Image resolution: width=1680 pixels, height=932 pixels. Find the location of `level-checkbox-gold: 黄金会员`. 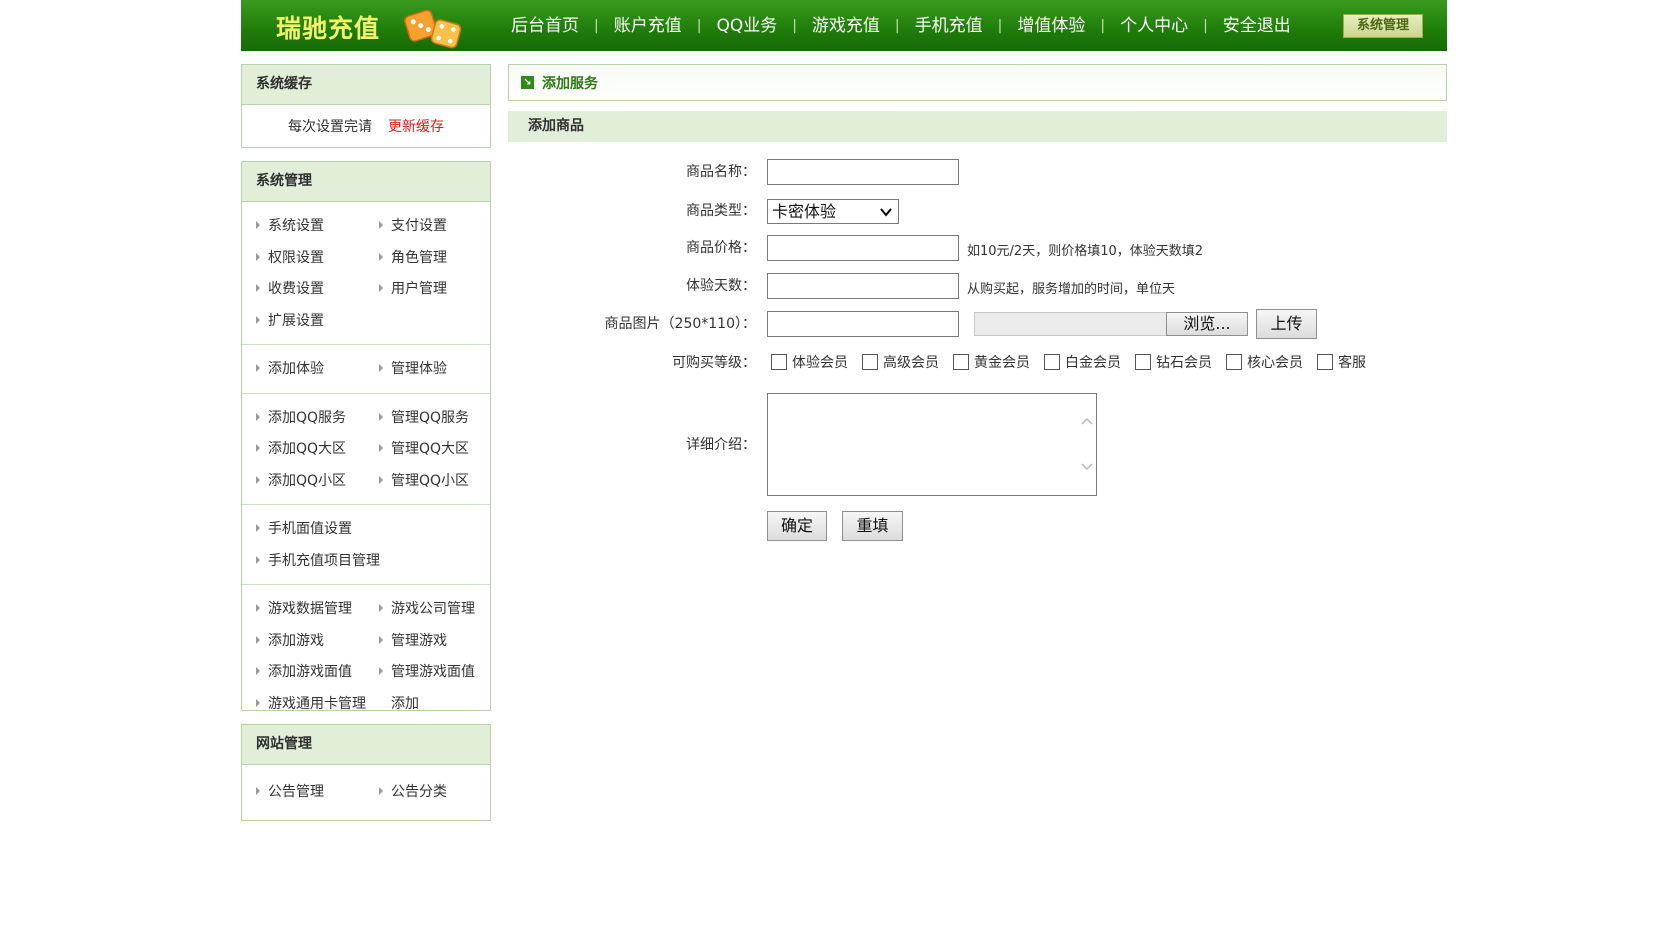

level-checkbox-gold: 黄金会员 is located at coordinates (991, 362).